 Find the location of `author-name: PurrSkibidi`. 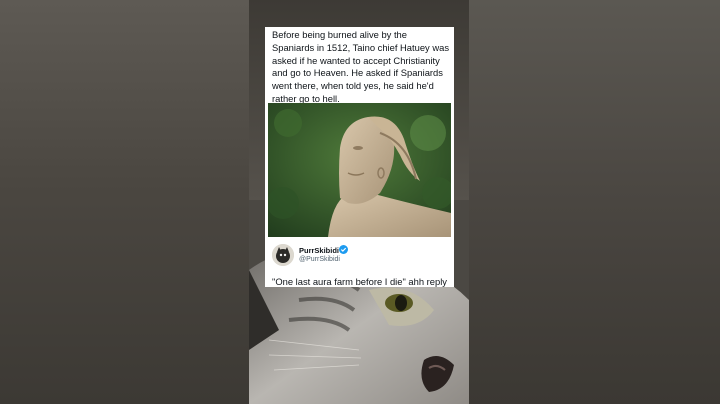

author-name: PurrSkibidi is located at coordinates (319, 250).